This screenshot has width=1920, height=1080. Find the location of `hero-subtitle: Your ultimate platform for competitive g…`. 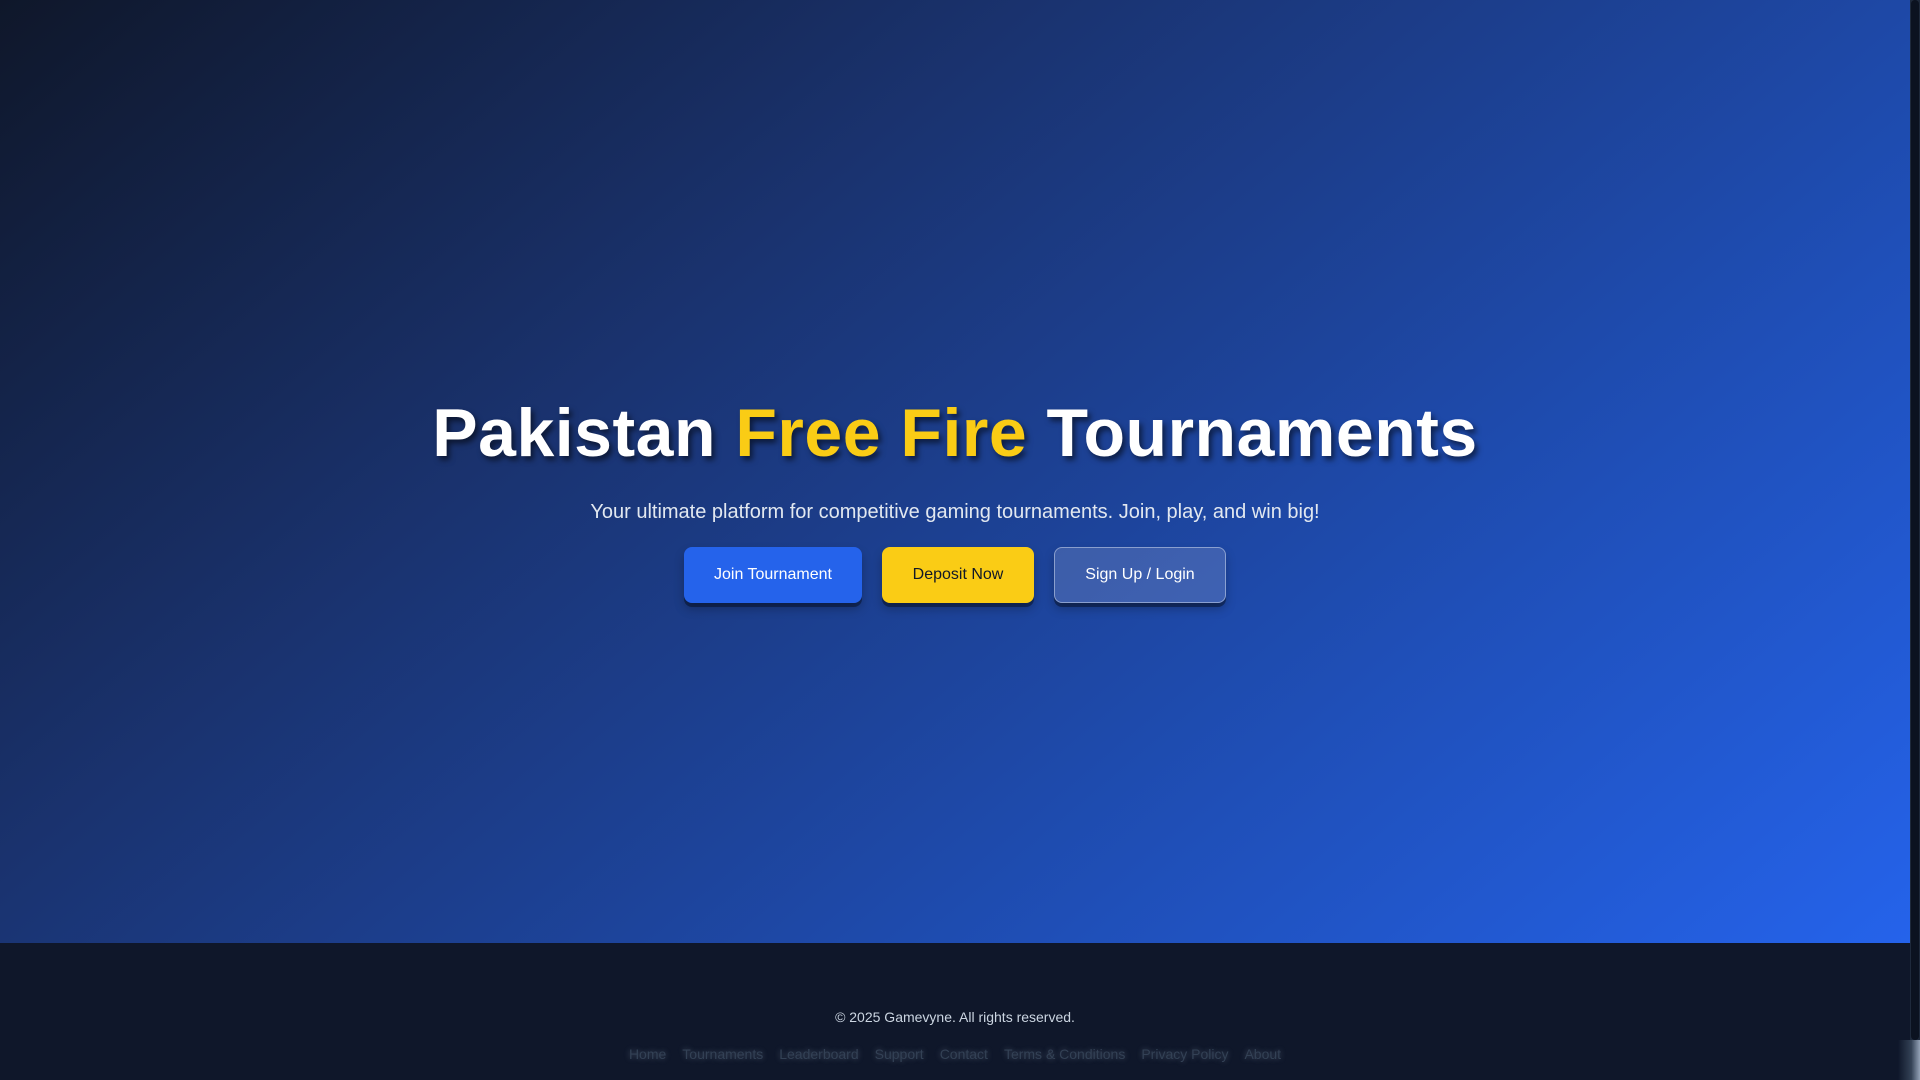

hero-subtitle: Your ultimate platform for competitive g… is located at coordinates (955, 512).